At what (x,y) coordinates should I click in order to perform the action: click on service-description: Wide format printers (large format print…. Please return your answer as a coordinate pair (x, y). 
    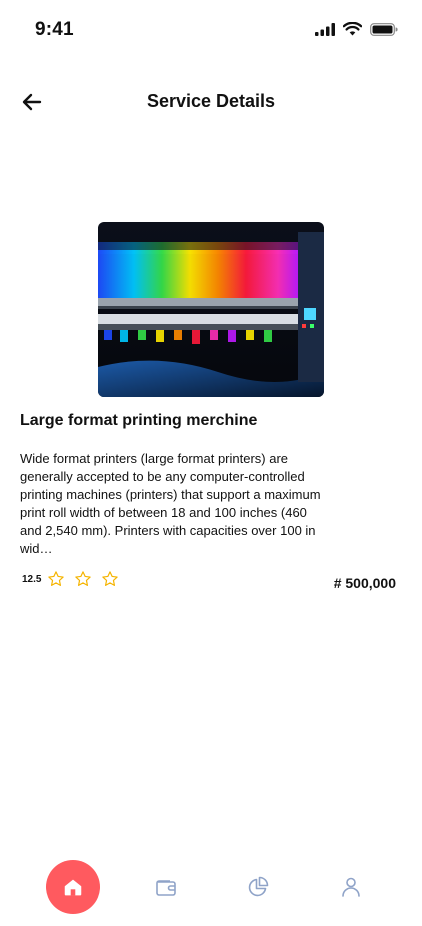
    Looking at the image, I should click on (170, 503).